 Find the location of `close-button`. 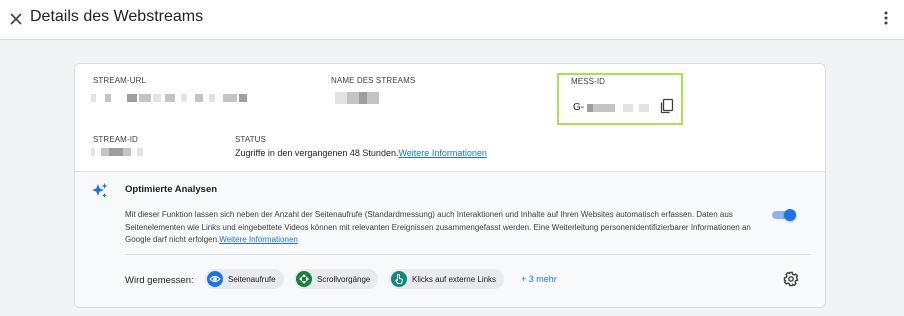

close-button is located at coordinates (16, 19).